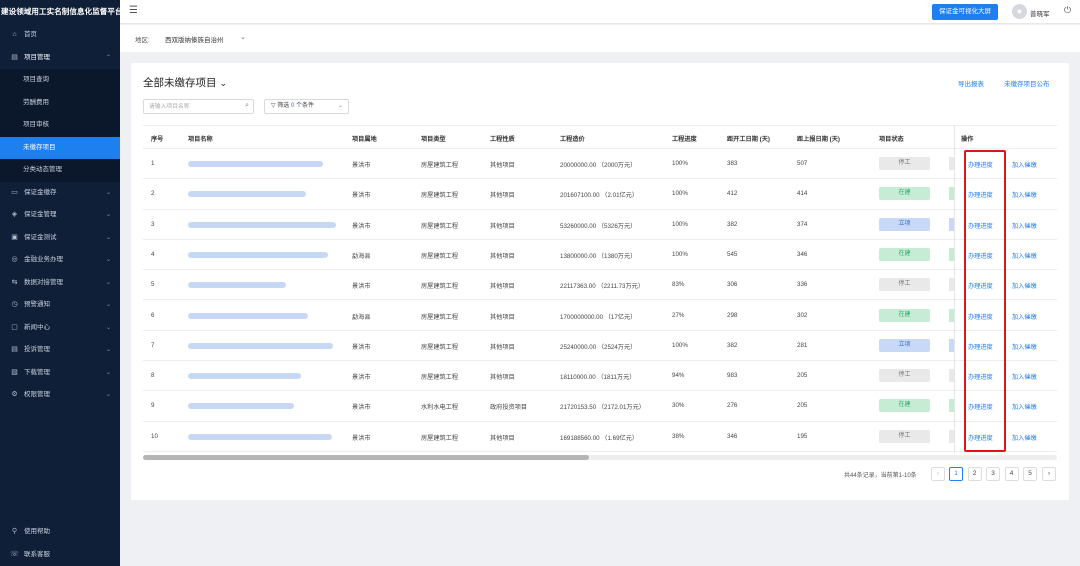 This screenshot has width=1080, height=566. What do you see at coordinates (194, 39) in the screenshot?
I see `region-select: 西双版纳傣族自治州` at bounding box center [194, 39].